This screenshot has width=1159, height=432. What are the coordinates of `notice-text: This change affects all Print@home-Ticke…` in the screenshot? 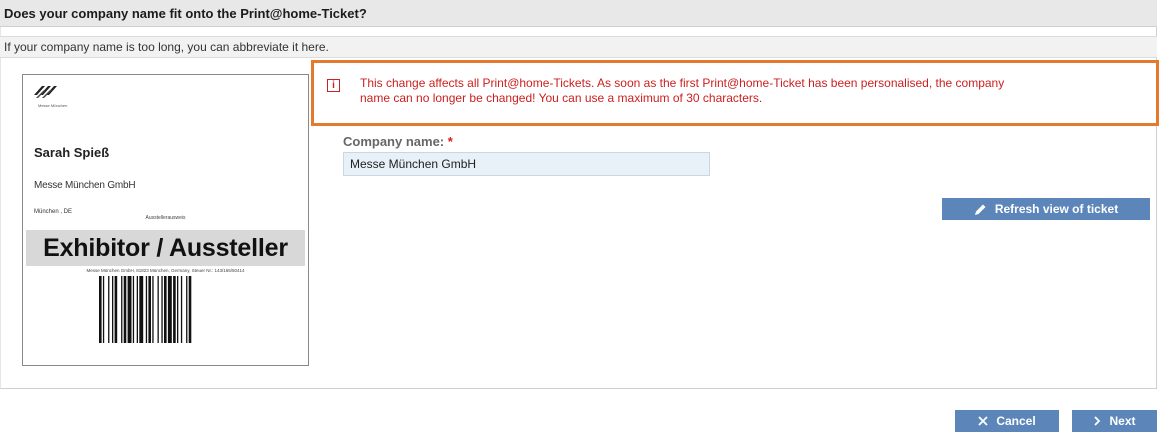 It's located at (750, 91).